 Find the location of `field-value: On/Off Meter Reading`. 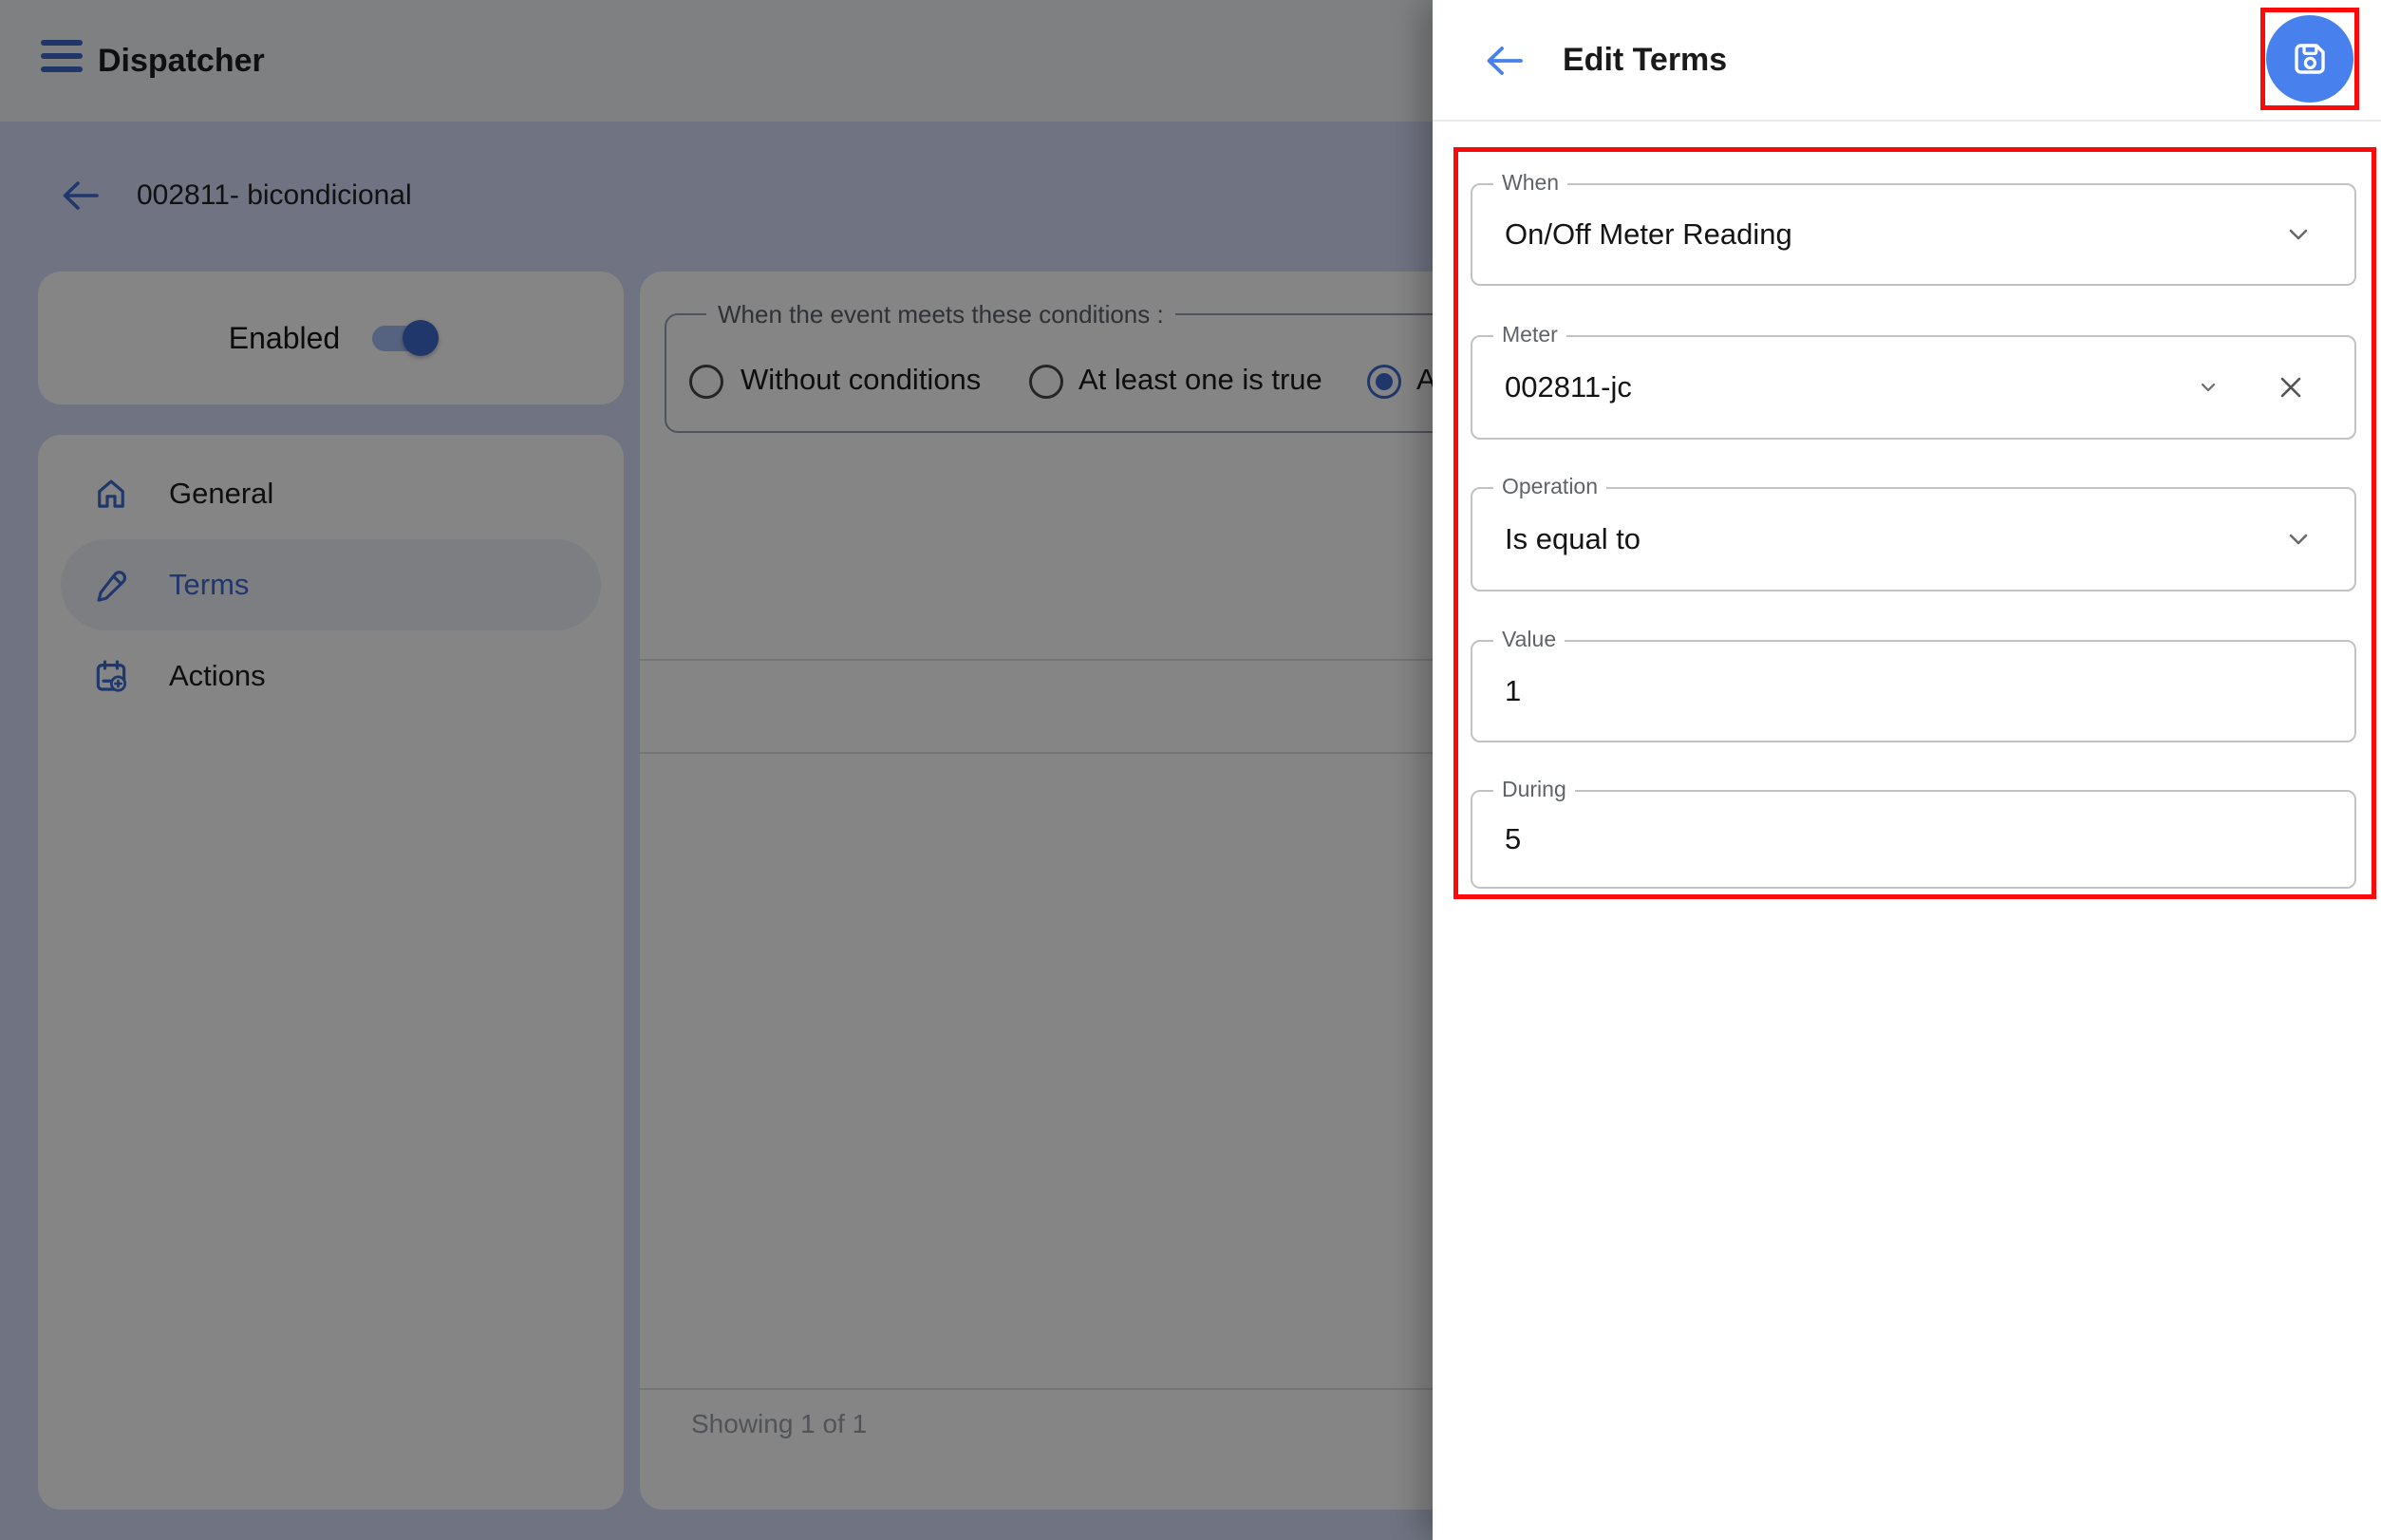

field-value: On/Off Meter Reading is located at coordinates (1648, 234).